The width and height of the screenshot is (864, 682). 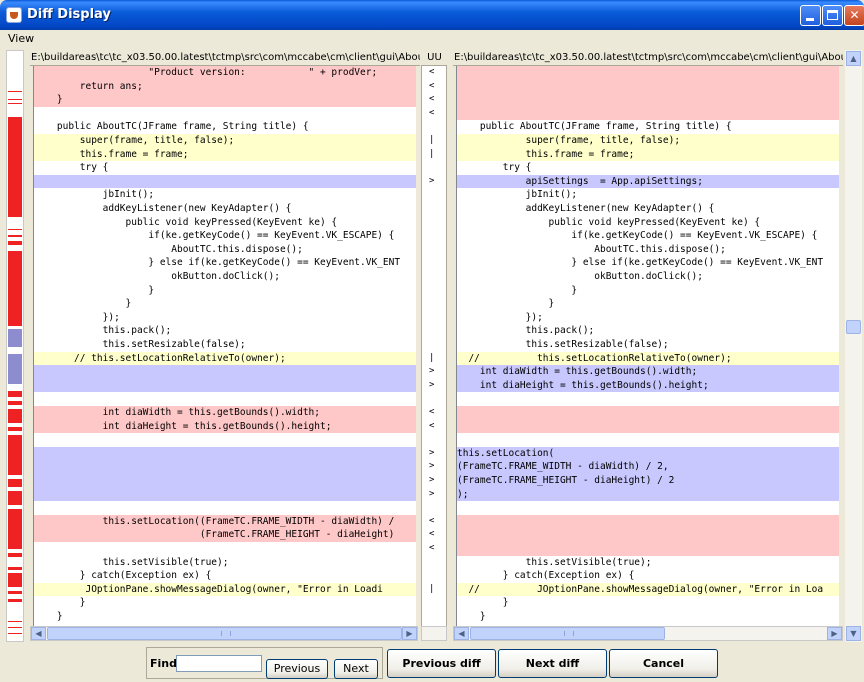 I want to click on right-horizontal-scrollbar: ◀ ▶, so click(x=648, y=633).